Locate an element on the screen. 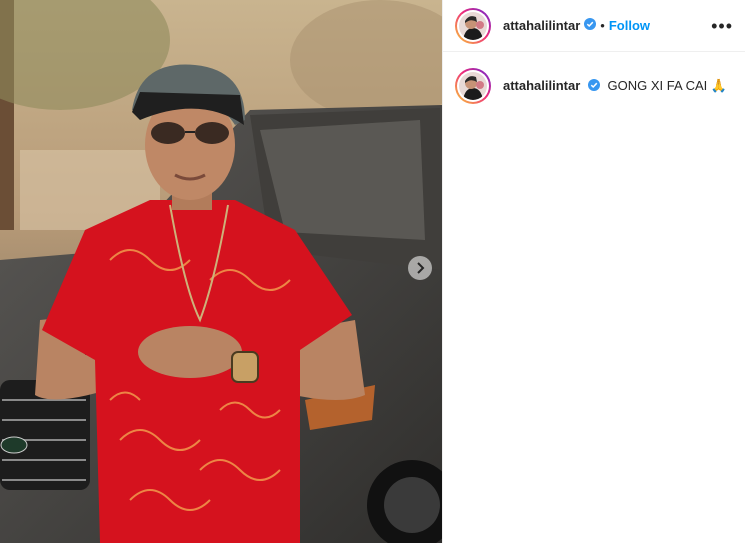 Image resolution: width=745 pixels, height=543 pixels. avatar-image is located at coordinates (473, 25).